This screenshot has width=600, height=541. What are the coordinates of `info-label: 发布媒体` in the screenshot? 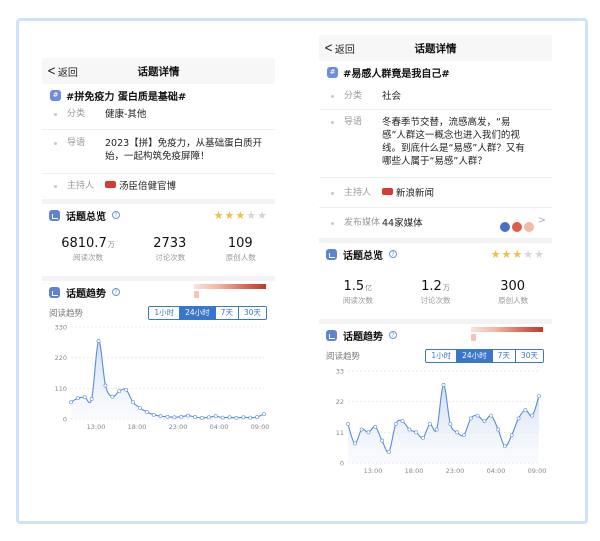 It's located at (362, 223).